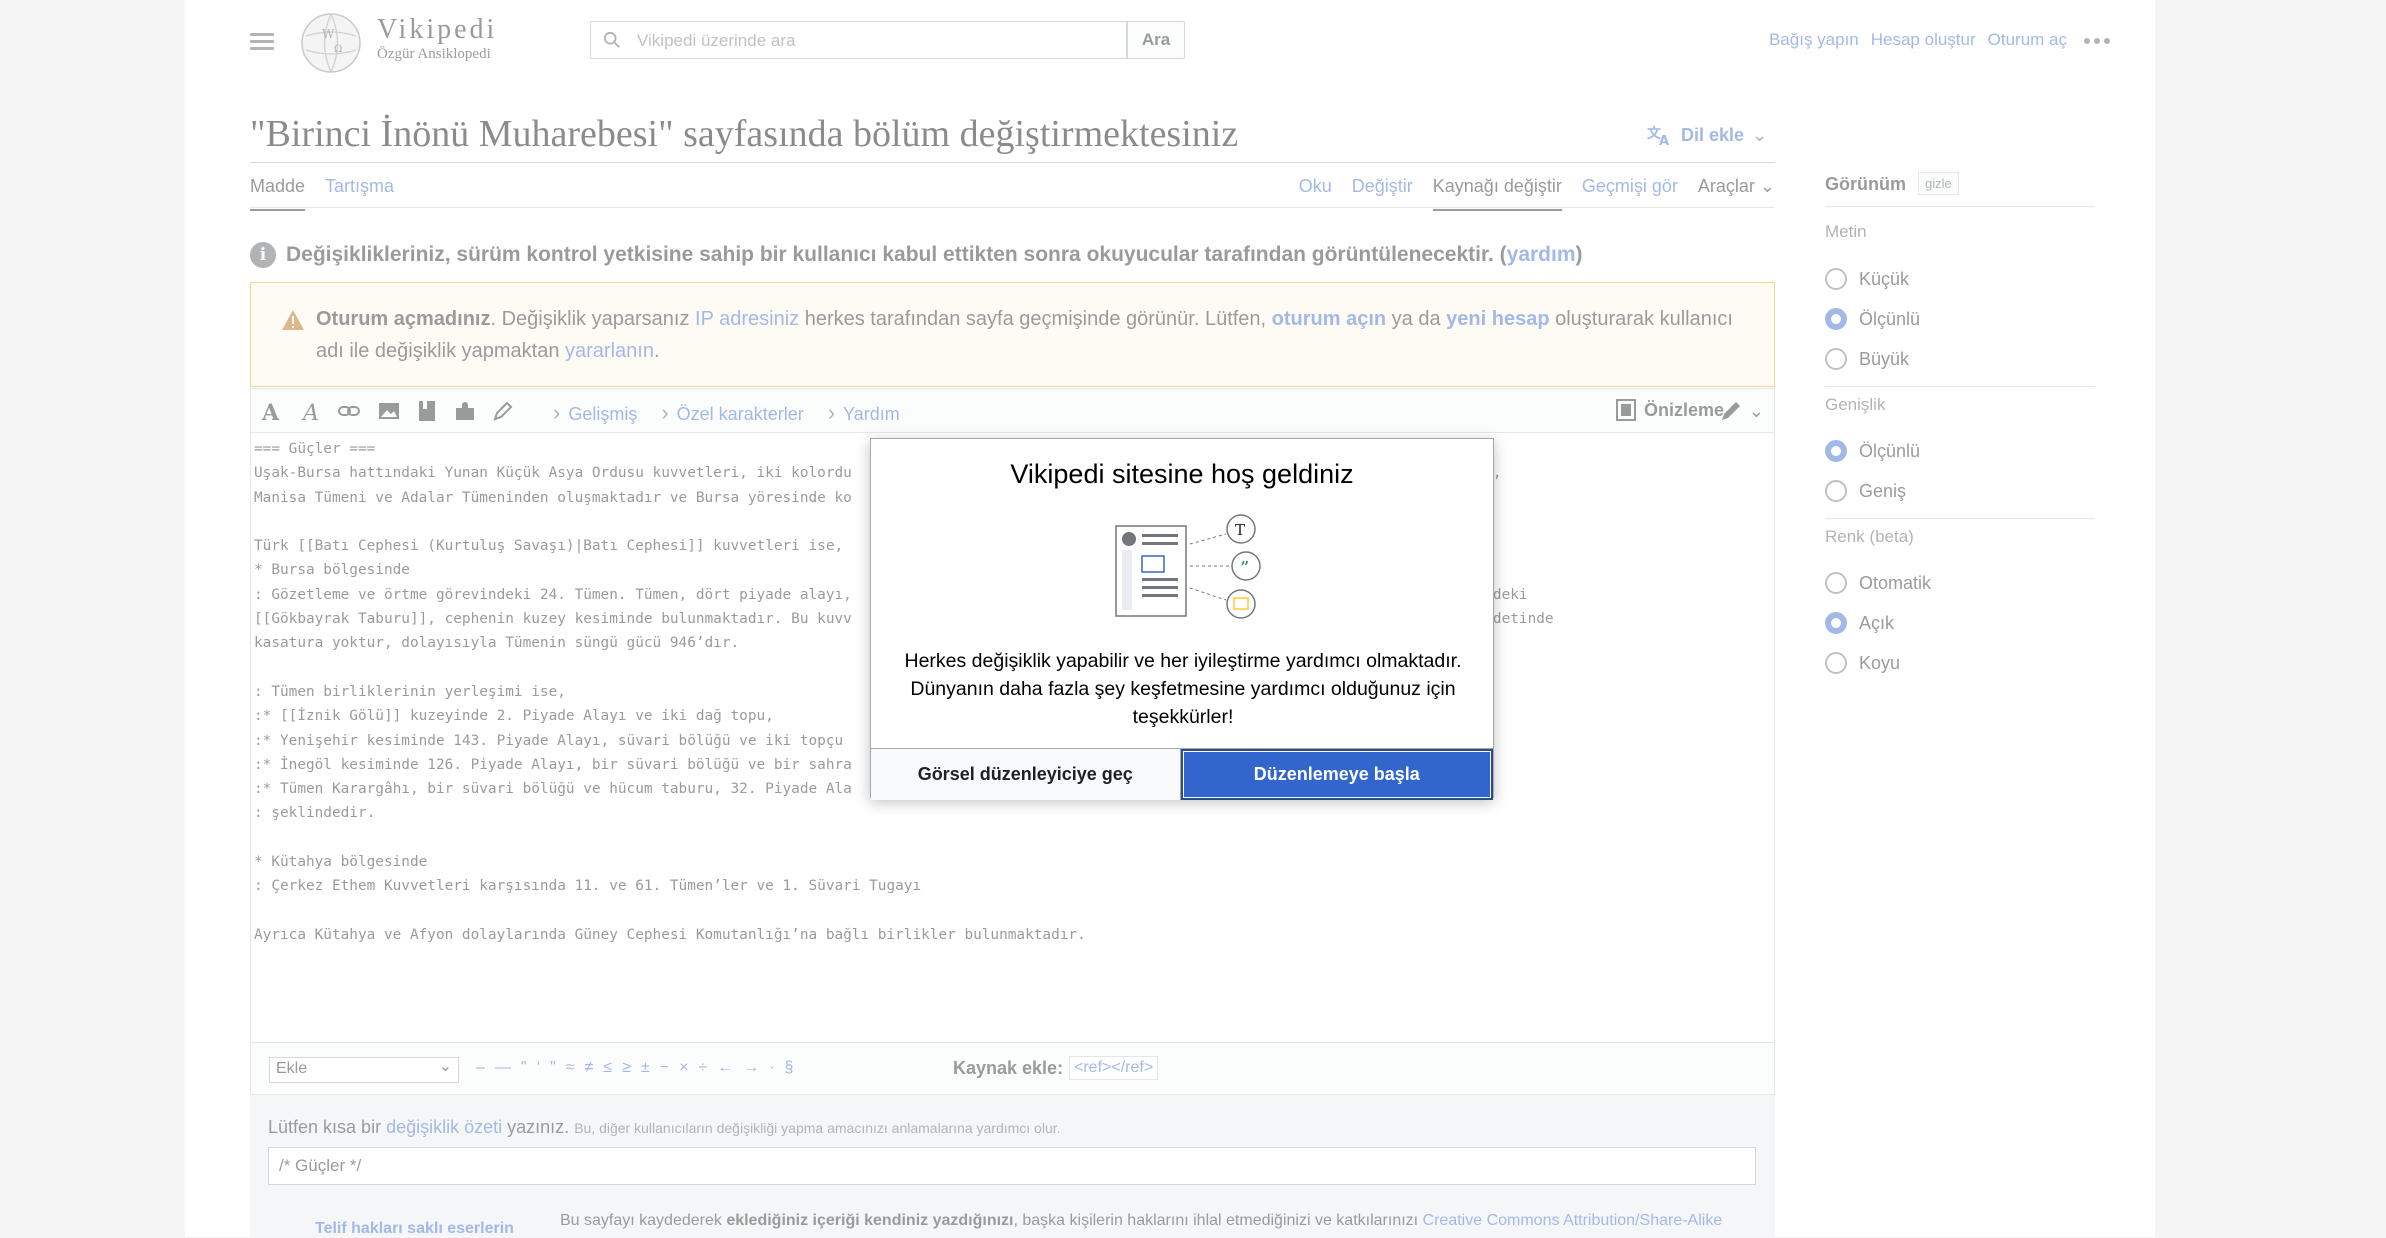 The width and height of the screenshot is (2386, 1238). What do you see at coordinates (1336, 774) in the screenshot?
I see `start-editing-button: Düzenlemeye başla` at bounding box center [1336, 774].